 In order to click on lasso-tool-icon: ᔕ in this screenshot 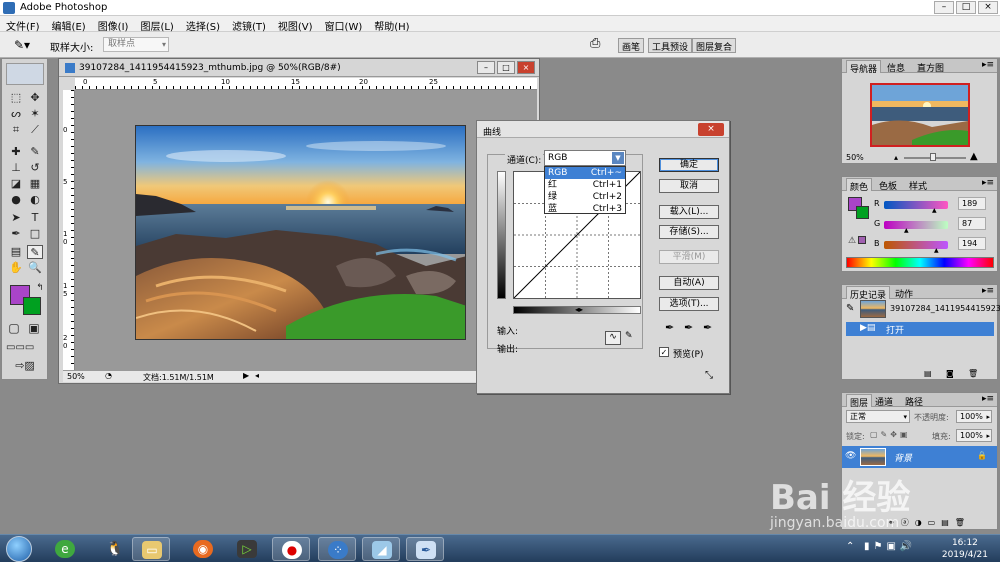, I will do `click(16, 114)`.